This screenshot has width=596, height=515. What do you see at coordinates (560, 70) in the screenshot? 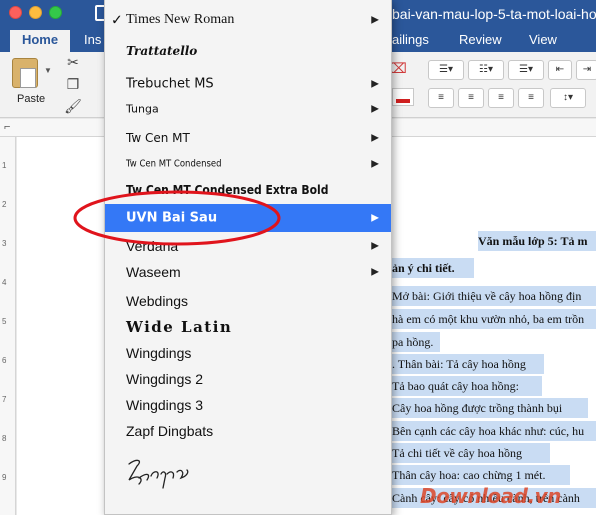
I see `decrease-indent-button: ⇤` at bounding box center [560, 70].